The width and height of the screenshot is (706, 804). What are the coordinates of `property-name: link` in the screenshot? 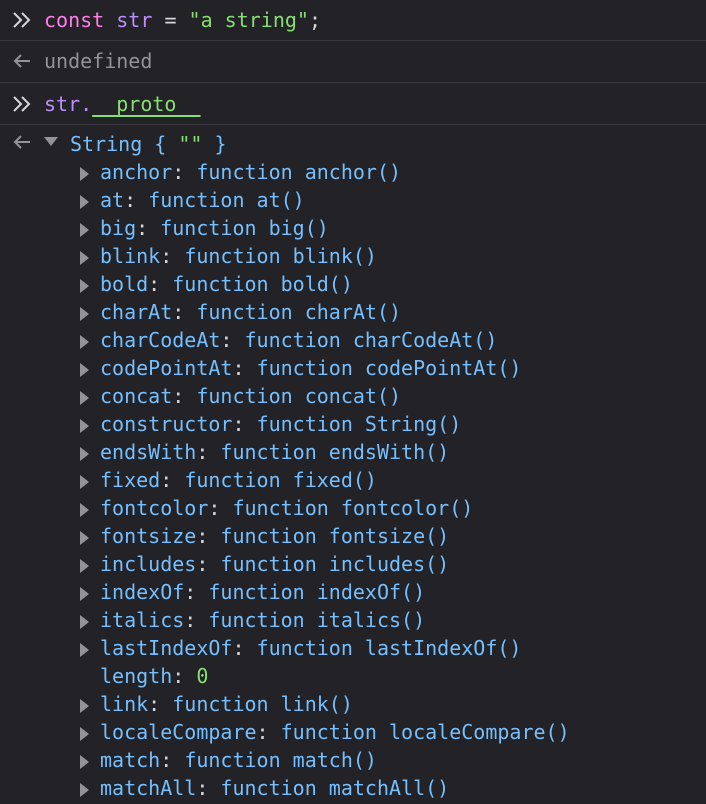 It's located at (124, 704).